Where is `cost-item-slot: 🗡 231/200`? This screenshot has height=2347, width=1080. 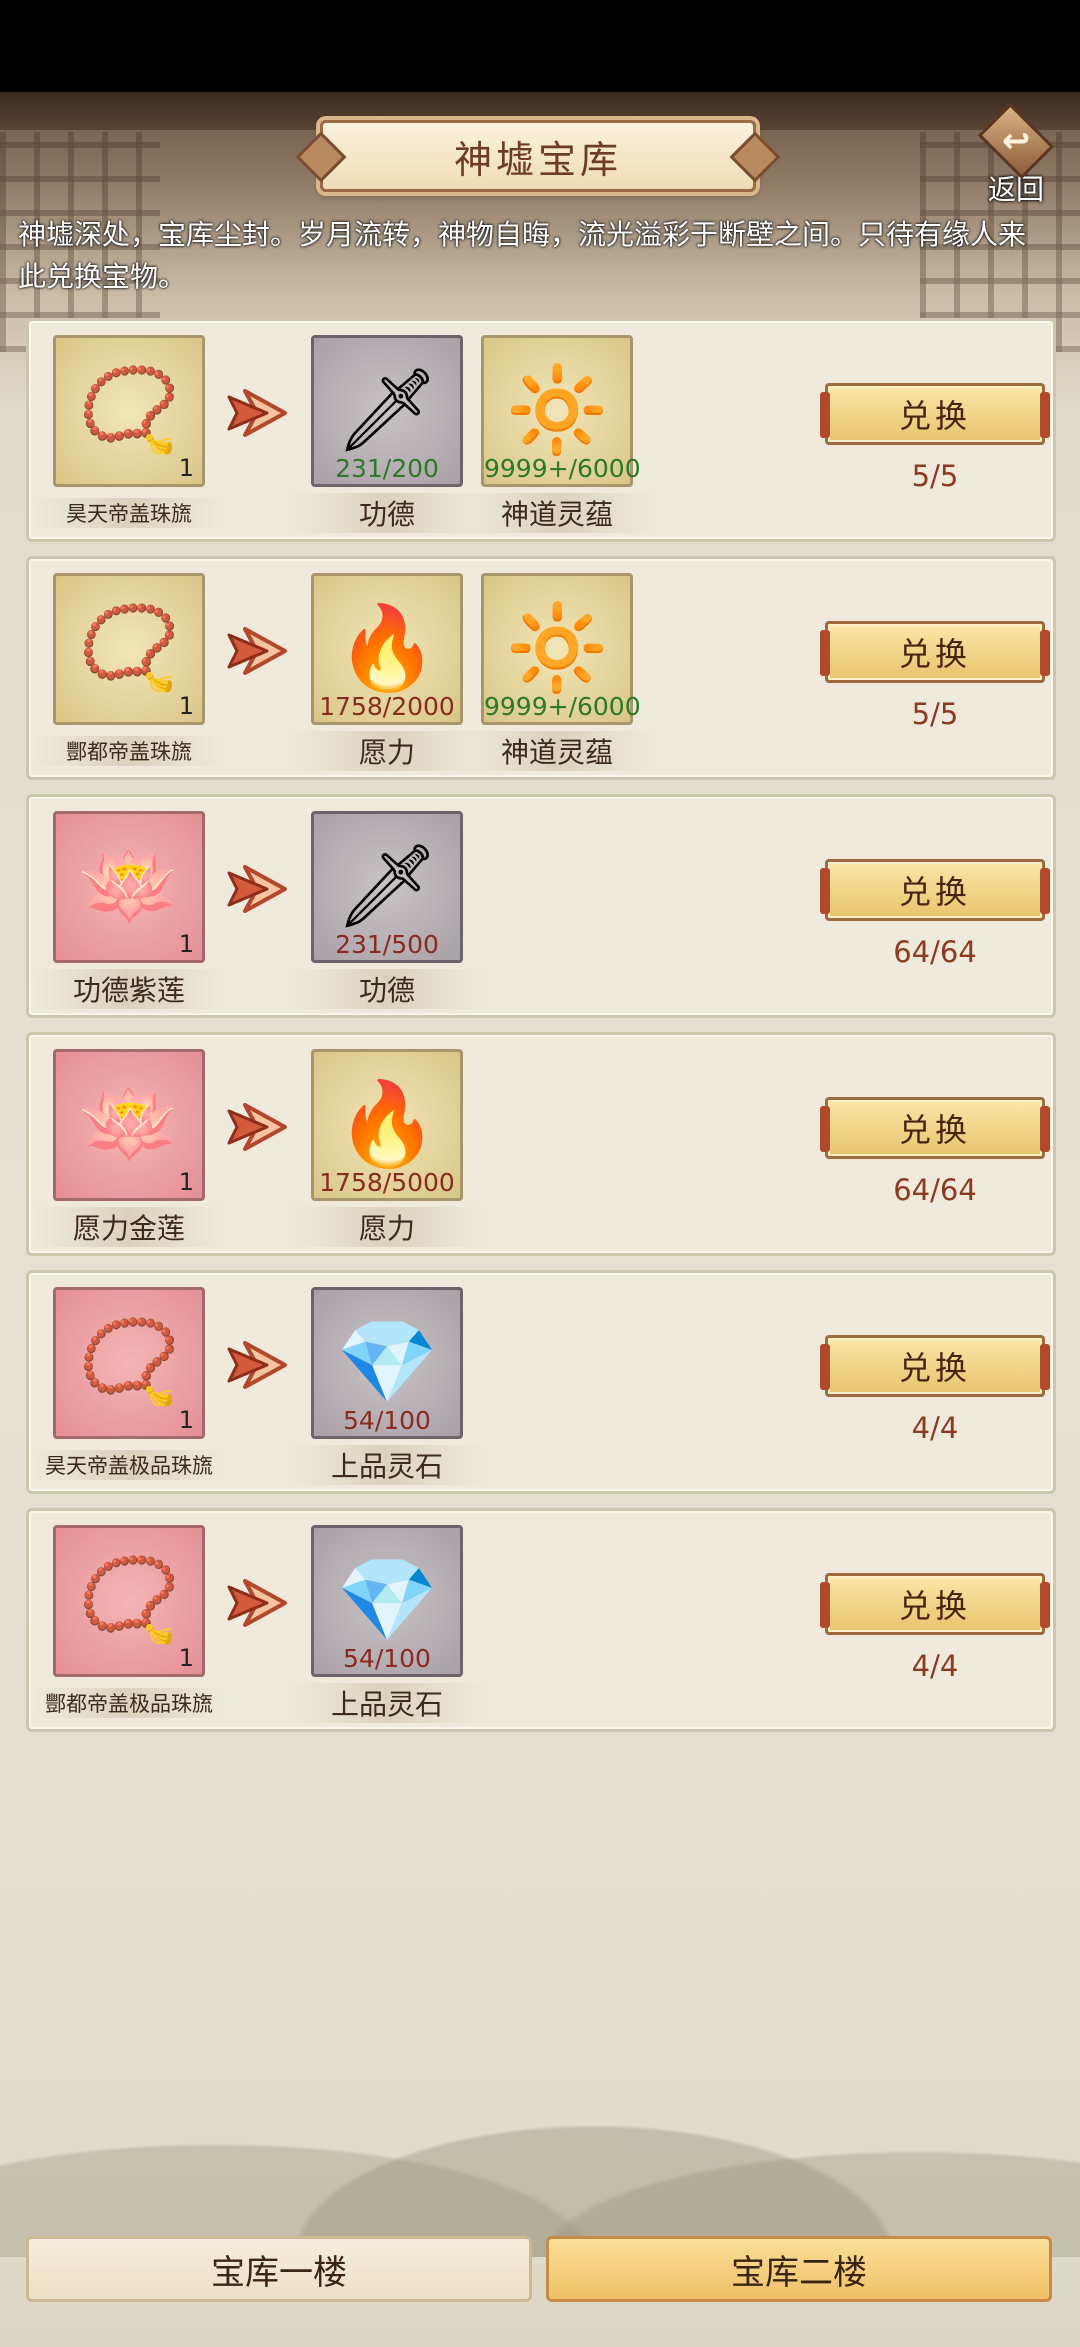 cost-item-slot: 🗡 231/200 is located at coordinates (387, 411).